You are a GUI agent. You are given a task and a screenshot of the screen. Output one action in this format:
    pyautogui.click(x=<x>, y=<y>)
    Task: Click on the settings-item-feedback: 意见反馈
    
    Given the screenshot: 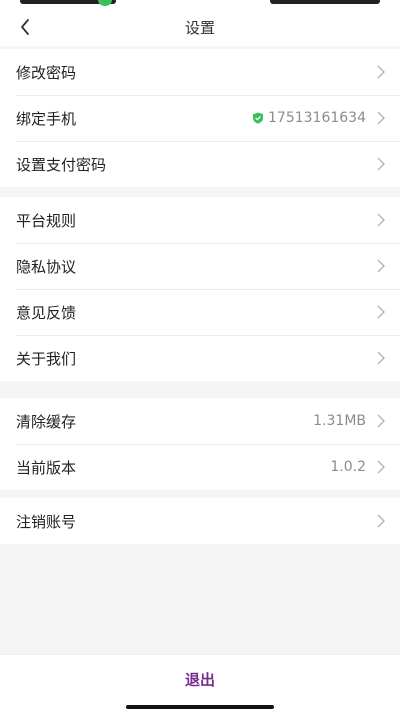 What is the action you would take?
    pyautogui.click(x=200, y=312)
    